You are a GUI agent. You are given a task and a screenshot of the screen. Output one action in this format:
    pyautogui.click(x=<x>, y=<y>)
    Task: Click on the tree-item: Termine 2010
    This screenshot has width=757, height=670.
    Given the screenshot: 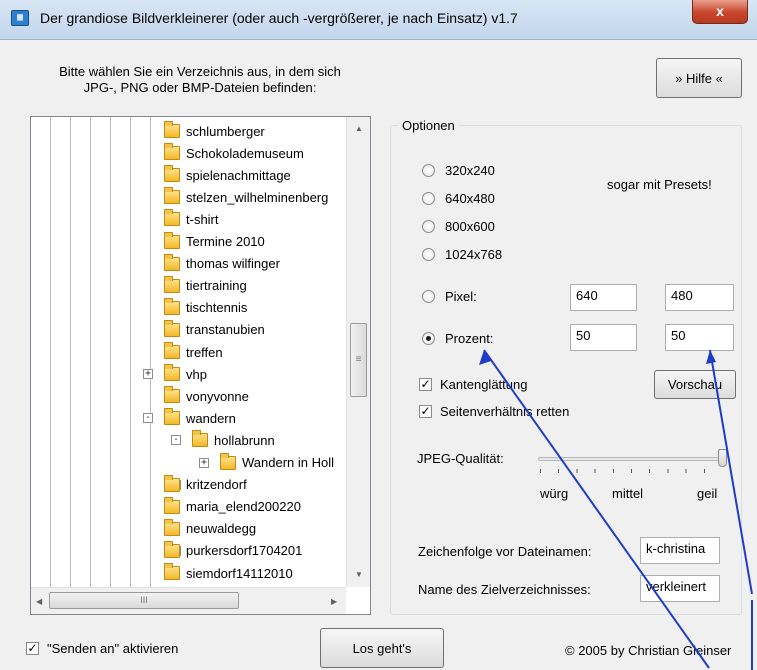 What is the action you would take?
    pyautogui.click(x=214, y=242)
    